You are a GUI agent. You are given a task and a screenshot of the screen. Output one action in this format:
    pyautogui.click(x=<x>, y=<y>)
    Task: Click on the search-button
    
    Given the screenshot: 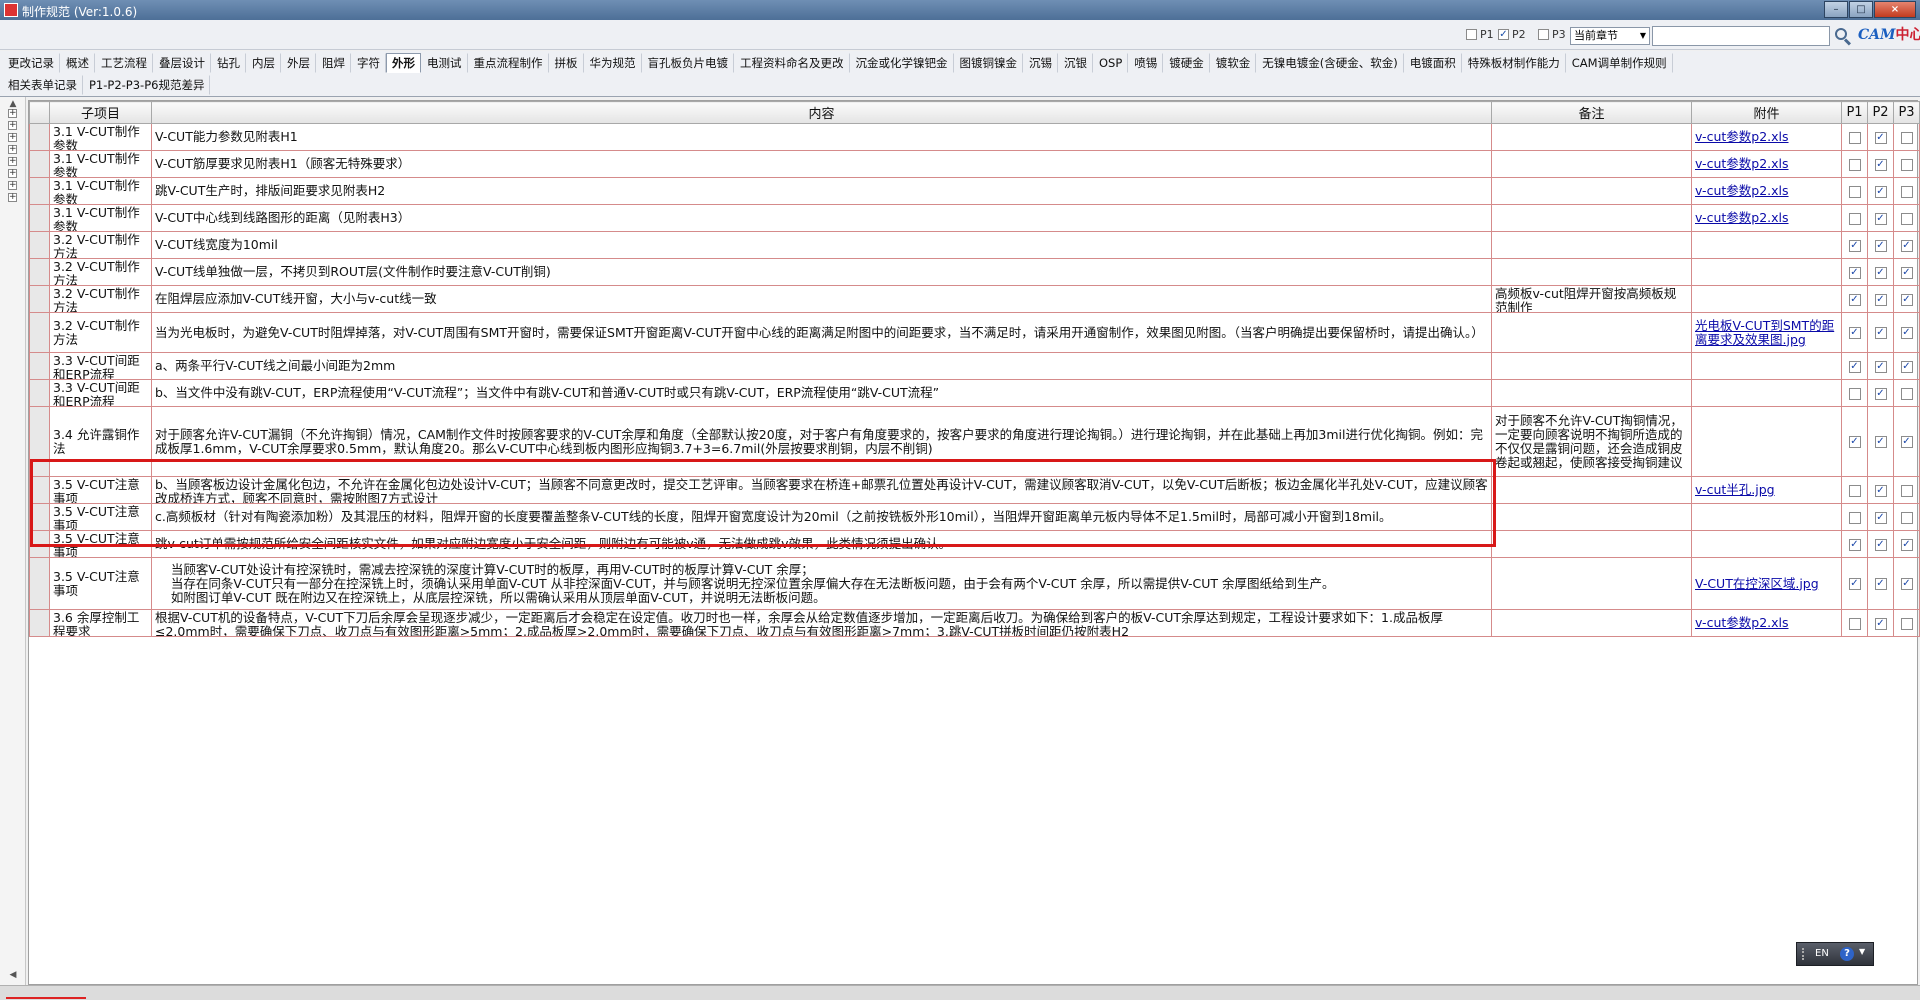 What is the action you would take?
    pyautogui.click(x=1843, y=36)
    